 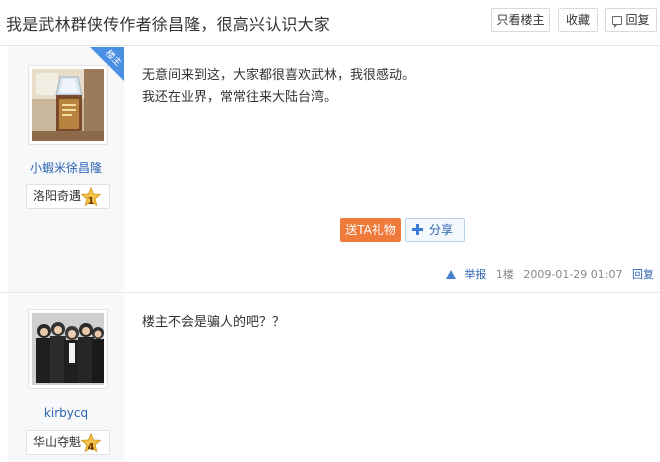 I want to click on favorite-button: 收藏, so click(x=578, y=20).